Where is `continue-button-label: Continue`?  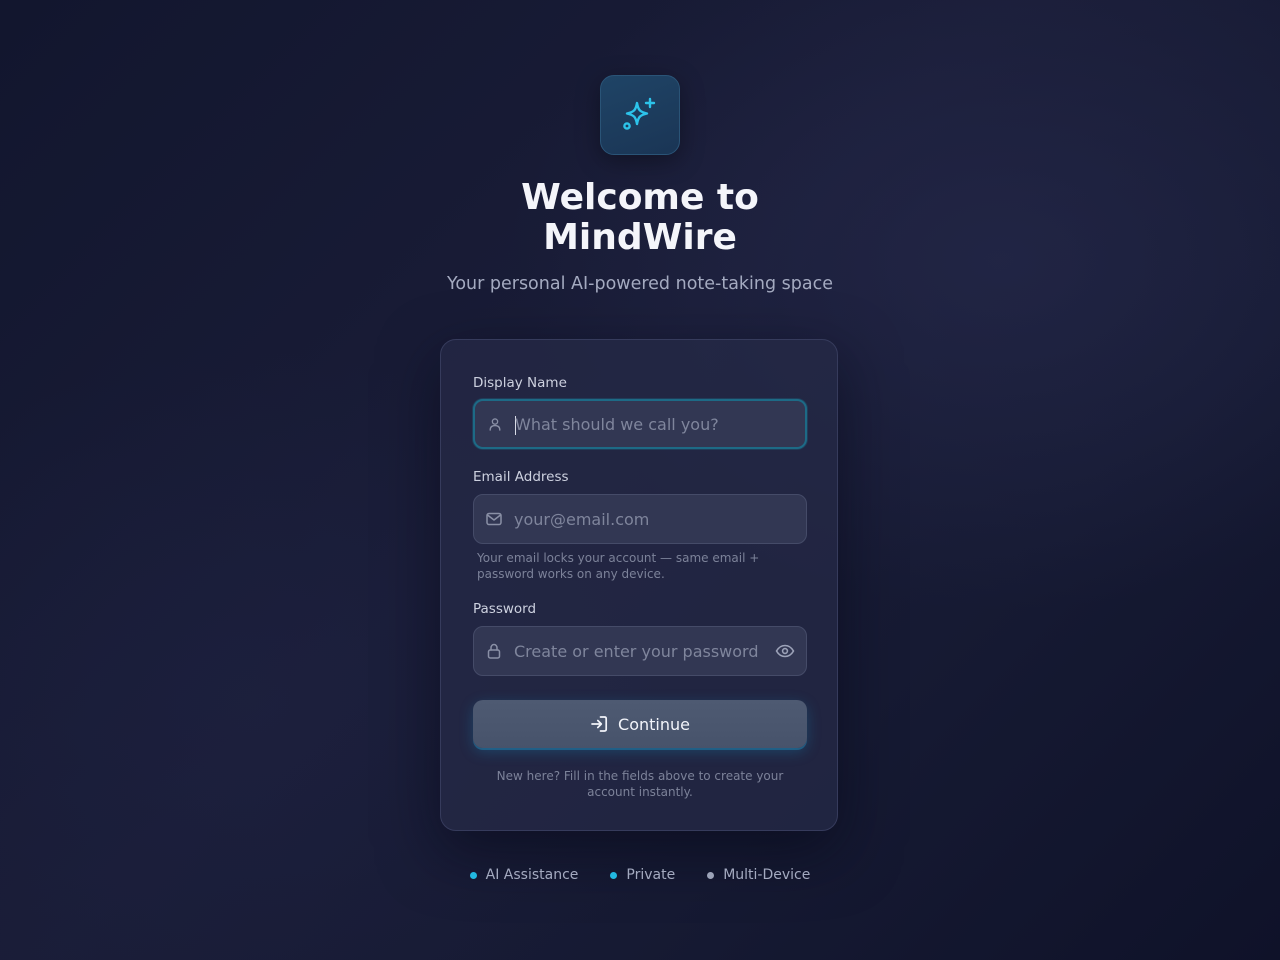
continue-button-label: Continue is located at coordinates (654, 724).